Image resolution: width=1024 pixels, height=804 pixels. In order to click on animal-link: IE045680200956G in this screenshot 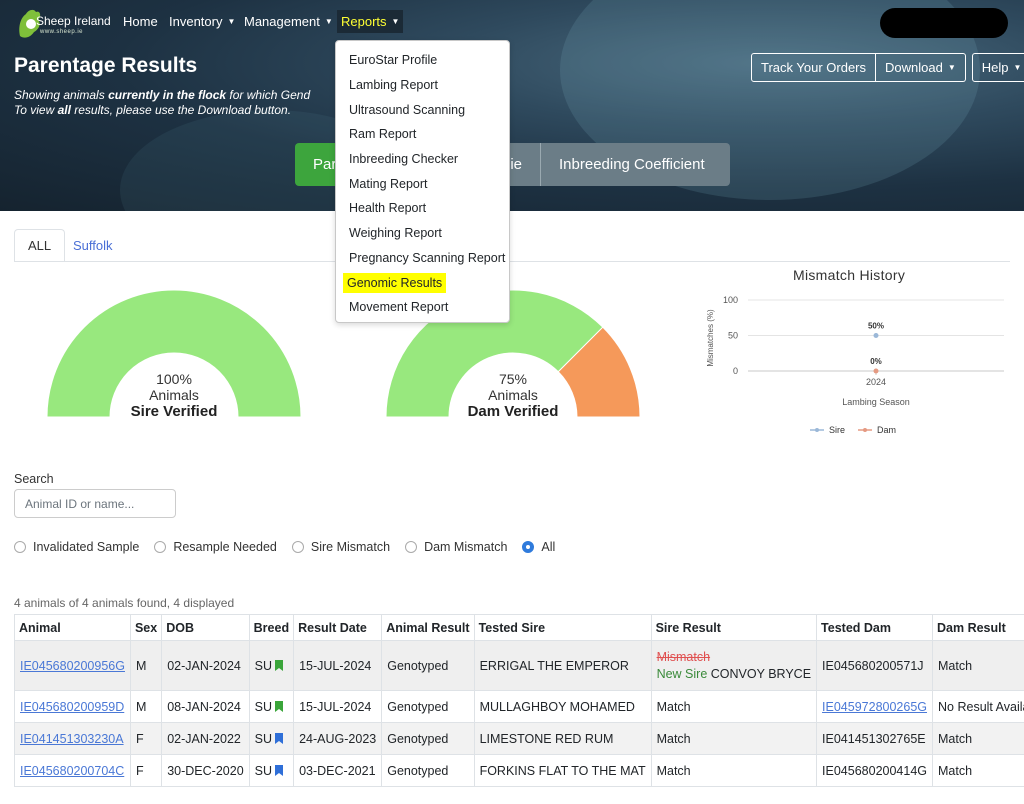, I will do `click(72, 666)`.